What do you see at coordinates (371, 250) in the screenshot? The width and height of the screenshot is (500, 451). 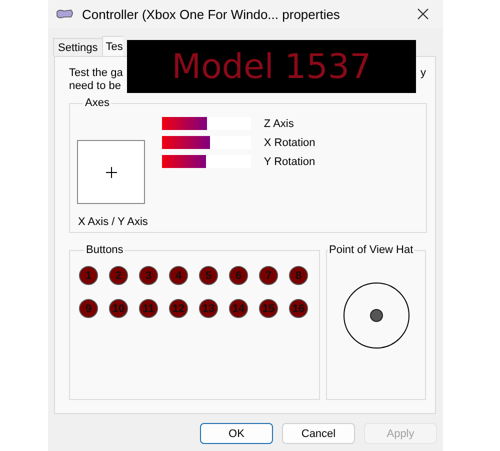 I see `group-title: Point of View Hat` at bounding box center [371, 250].